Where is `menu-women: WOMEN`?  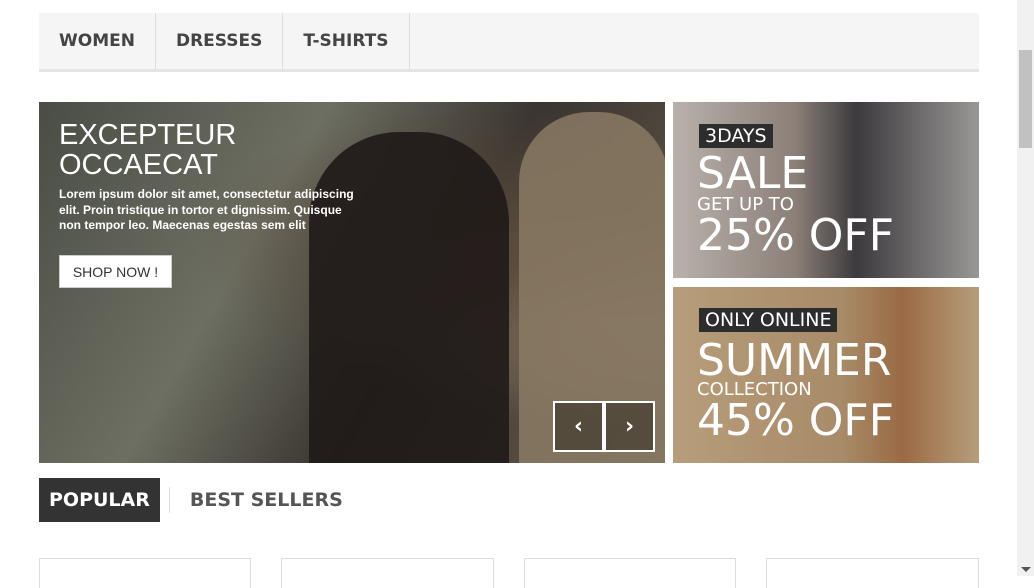 menu-women: WOMEN is located at coordinates (97, 41).